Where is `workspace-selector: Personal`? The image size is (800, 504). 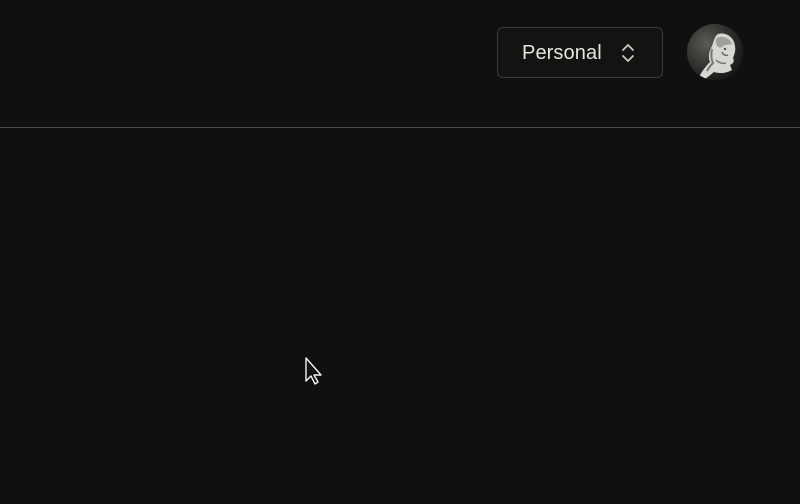 workspace-selector: Personal is located at coordinates (580, 52).